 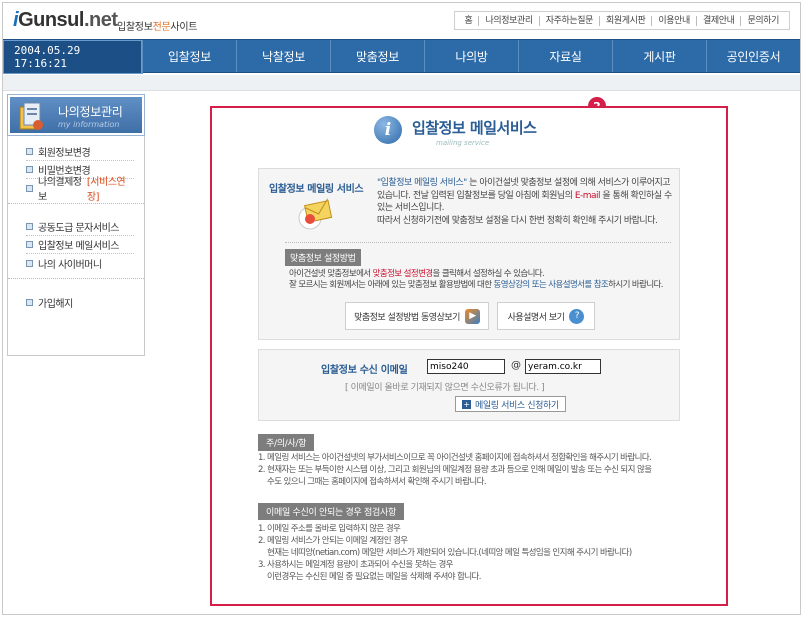 I want to click on manual-button: 사용설명서 보기 ?, so click(x=546, y=316).